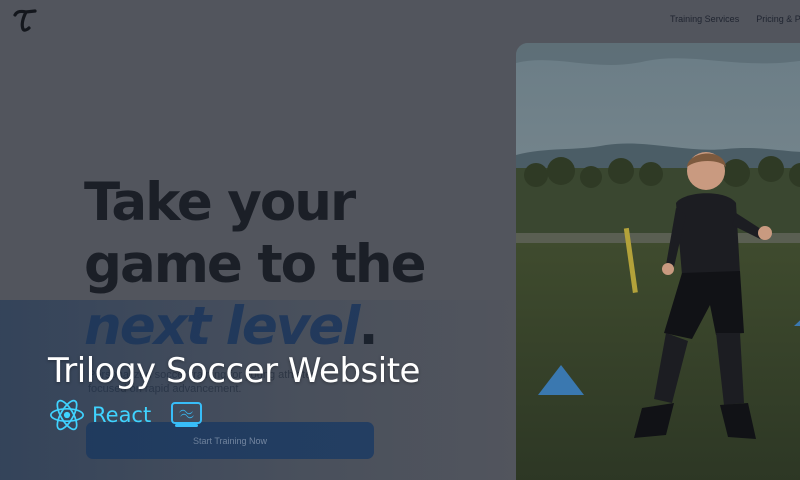  I want to click on hero-title-period: ., so click(368, 326).